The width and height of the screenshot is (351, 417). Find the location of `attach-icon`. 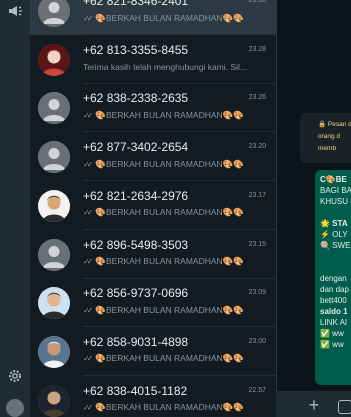

attach-icon is located at coordinates (344, 407).